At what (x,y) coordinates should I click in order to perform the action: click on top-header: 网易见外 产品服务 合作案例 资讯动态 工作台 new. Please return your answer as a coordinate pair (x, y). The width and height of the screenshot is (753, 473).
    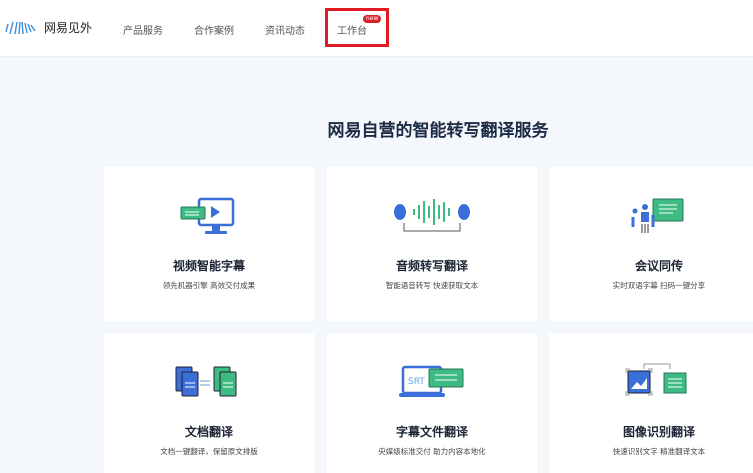
    Looking at the image, I should click on (376, 28).